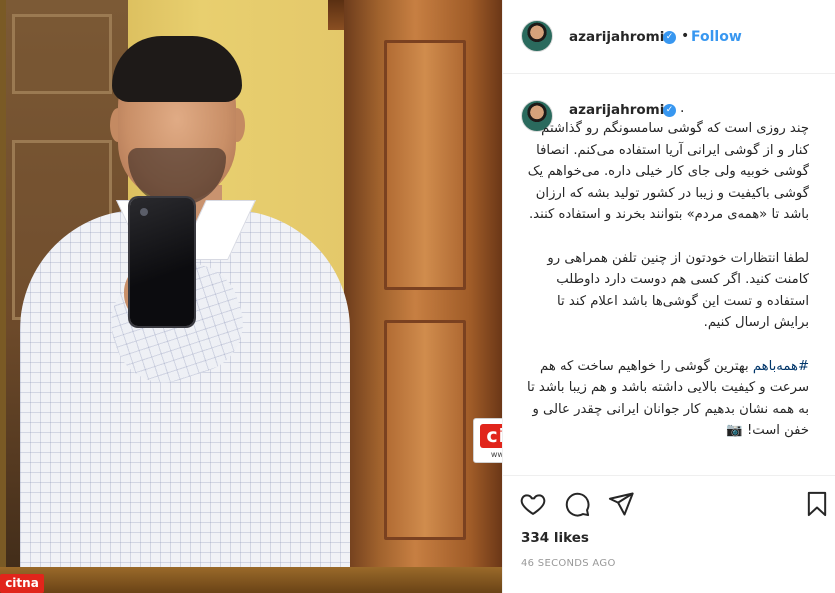 This screenshot has width=835, height=593. Describe the element at coordinates (669, 534) in the screenshot. I see `post-actions: 334 likes 46 SECONDS AGO` at that location.